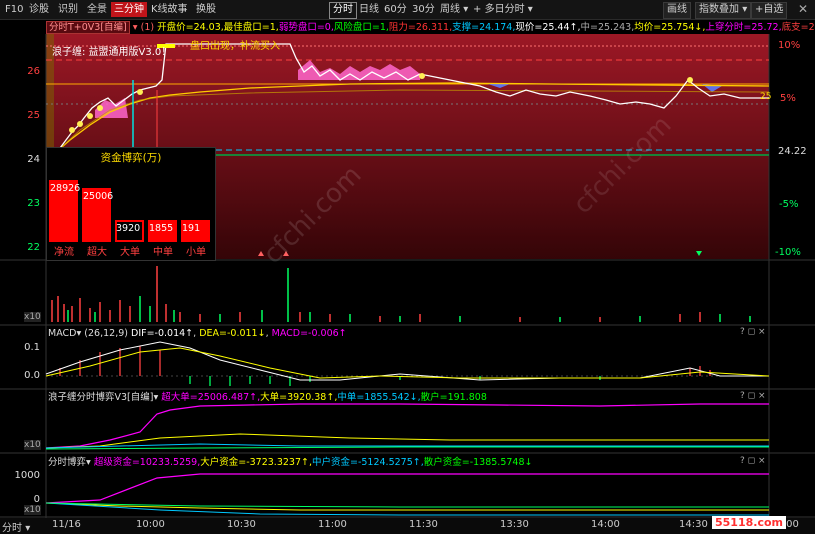  I want to click on fenshi-value-1: 大户资金=-3723.3237↑,, so click(256, 462).